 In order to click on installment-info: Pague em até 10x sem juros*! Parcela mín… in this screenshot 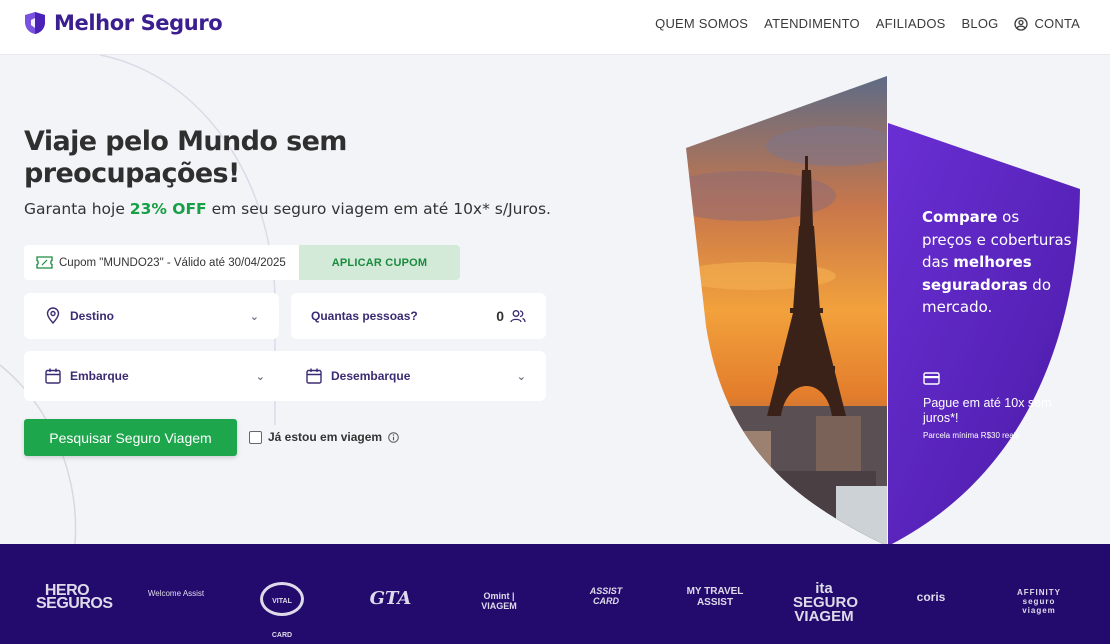, I will do `click(998, 406)`.